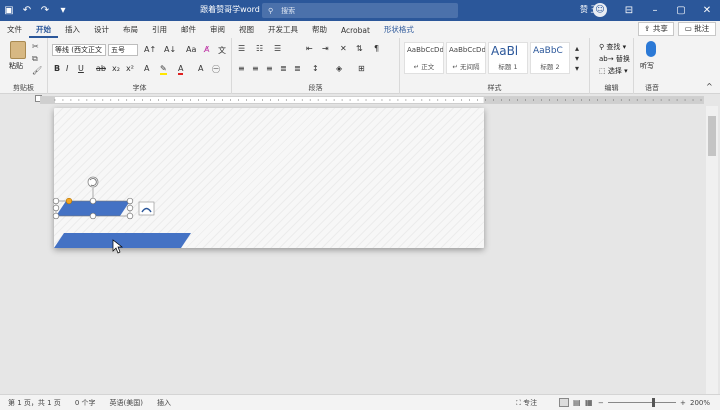  Describe the element at coordinates (164, 403) in the screenshot. I see `insert-mode: 插入` at that location.